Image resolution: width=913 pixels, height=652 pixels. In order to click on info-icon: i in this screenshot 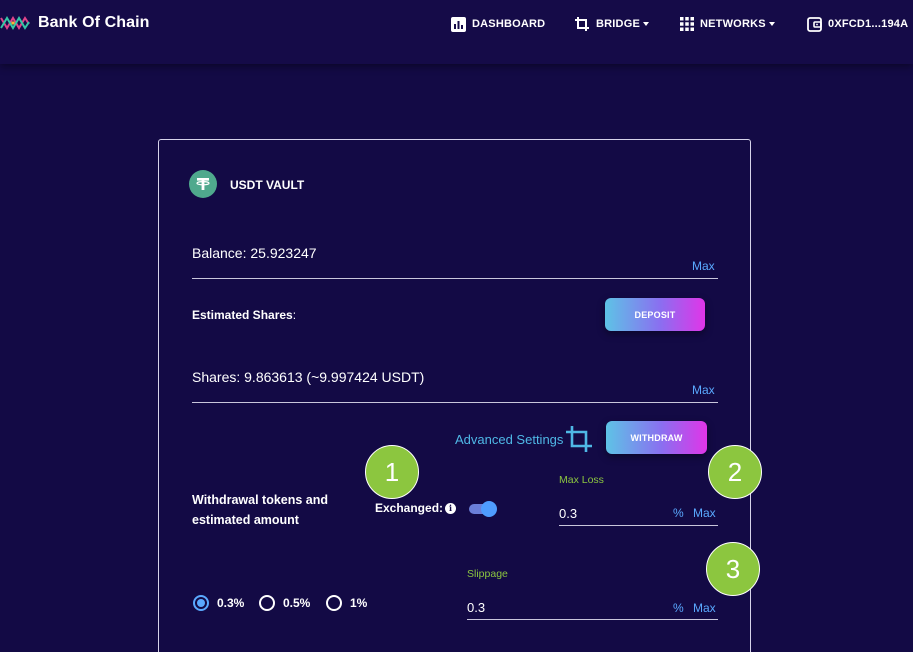, I will do `click(451, 508)`.